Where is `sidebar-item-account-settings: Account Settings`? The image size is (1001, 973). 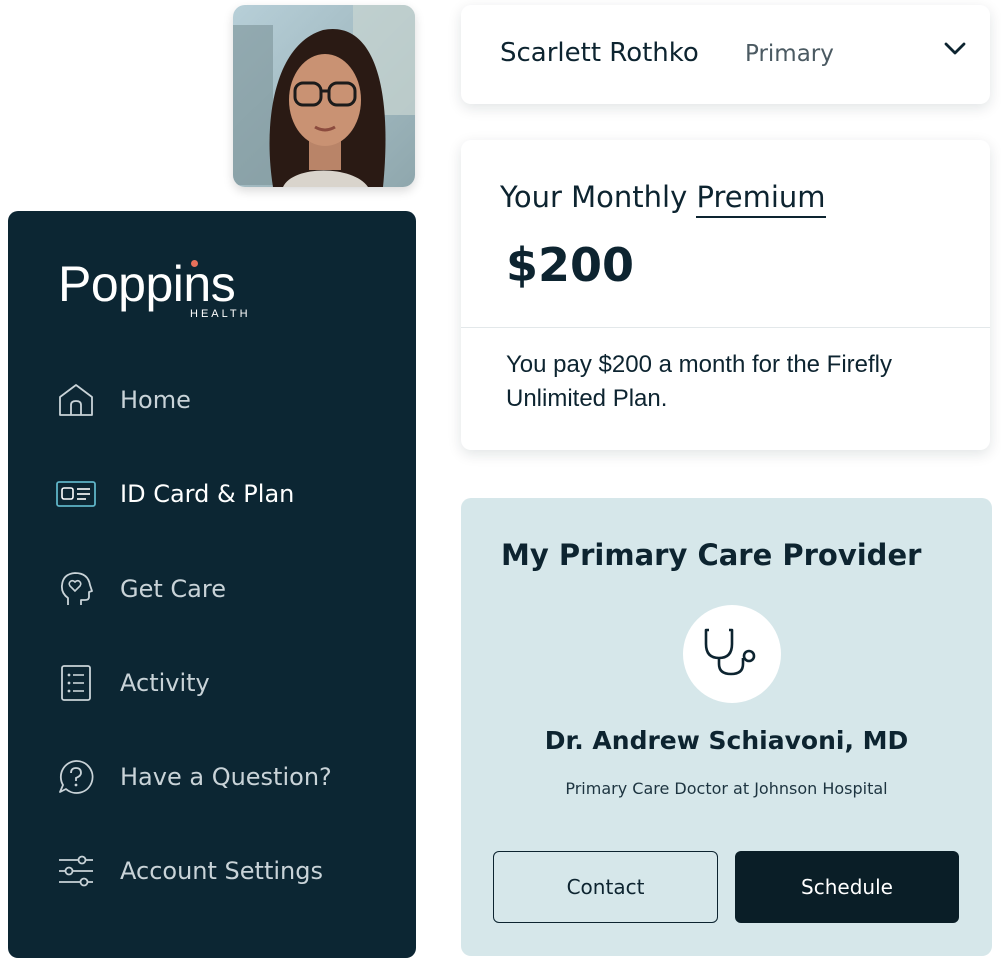 sidebar-item-account-settings: Account Settings is located at coordinates (221, 871).